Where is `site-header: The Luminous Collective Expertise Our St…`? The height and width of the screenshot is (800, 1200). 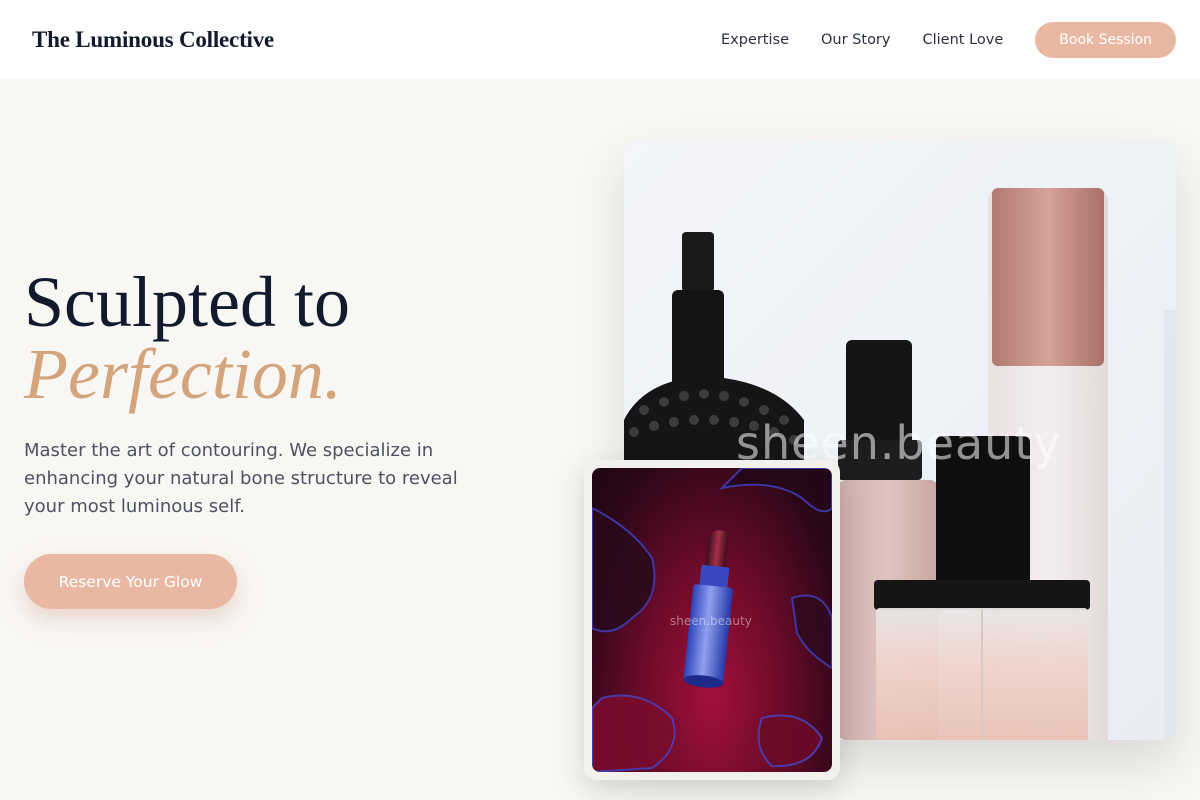 site-header: The Luminous Collective Expertise Our St… is located at coordinates (600, 39).